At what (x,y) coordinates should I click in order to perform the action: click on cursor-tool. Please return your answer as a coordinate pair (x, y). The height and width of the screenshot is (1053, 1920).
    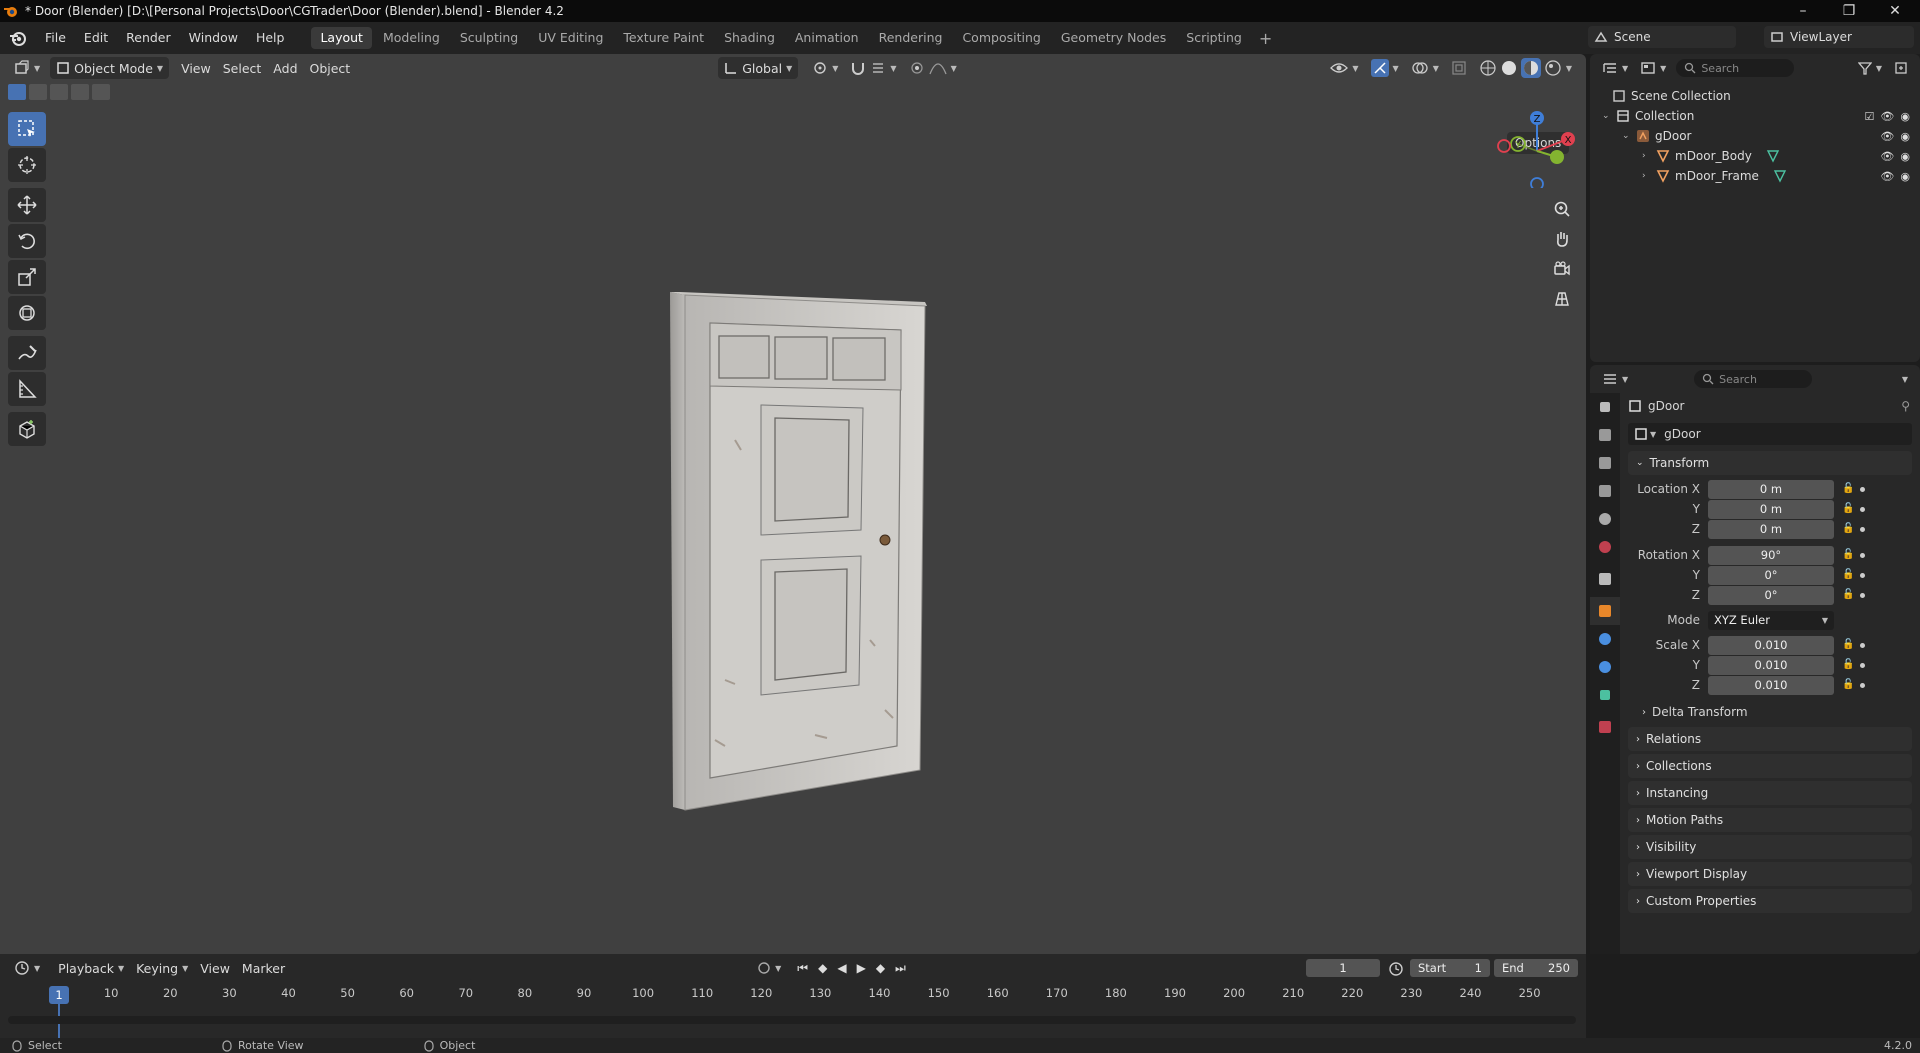
    Looking at the image, I should click on (27, 165).